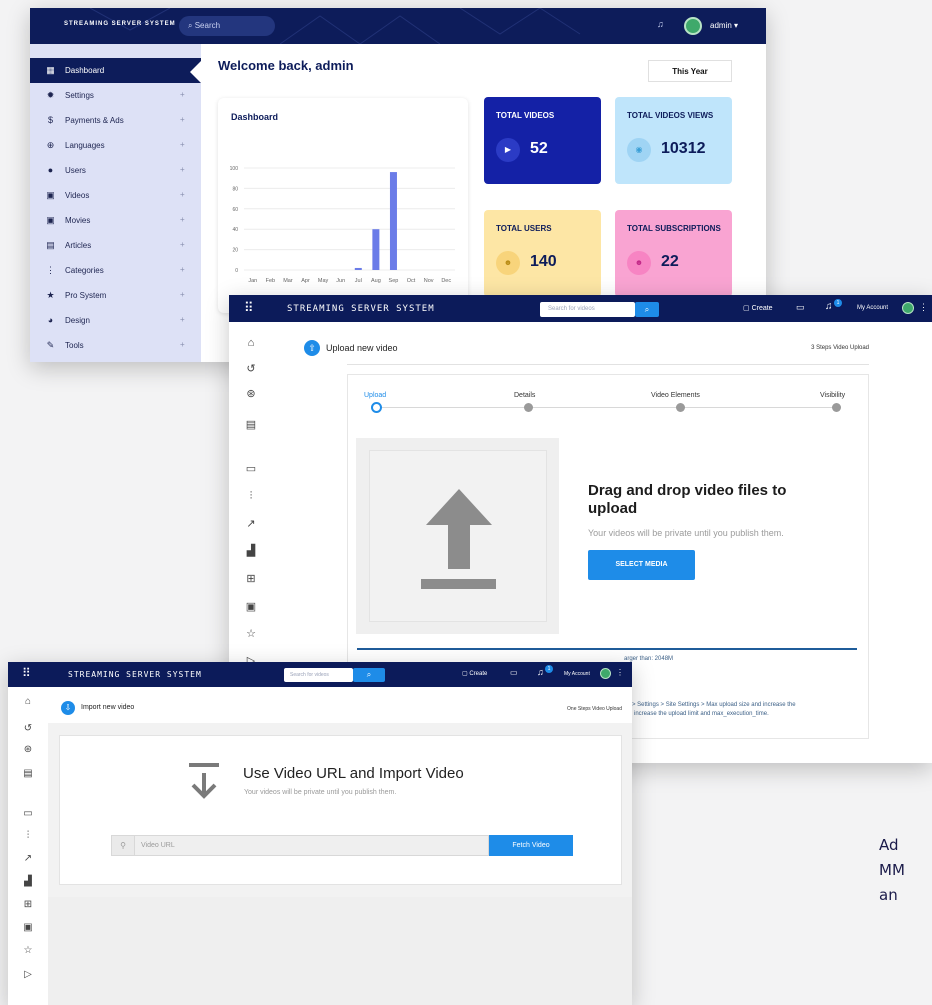 Image resolution: width=932 pixels, height=1005 pixels. What do you see at coordinates (115, 345) in the screenshot?
I see `sidebar-item-tools: ✎ Tools +` at bounding box center [115, 345].